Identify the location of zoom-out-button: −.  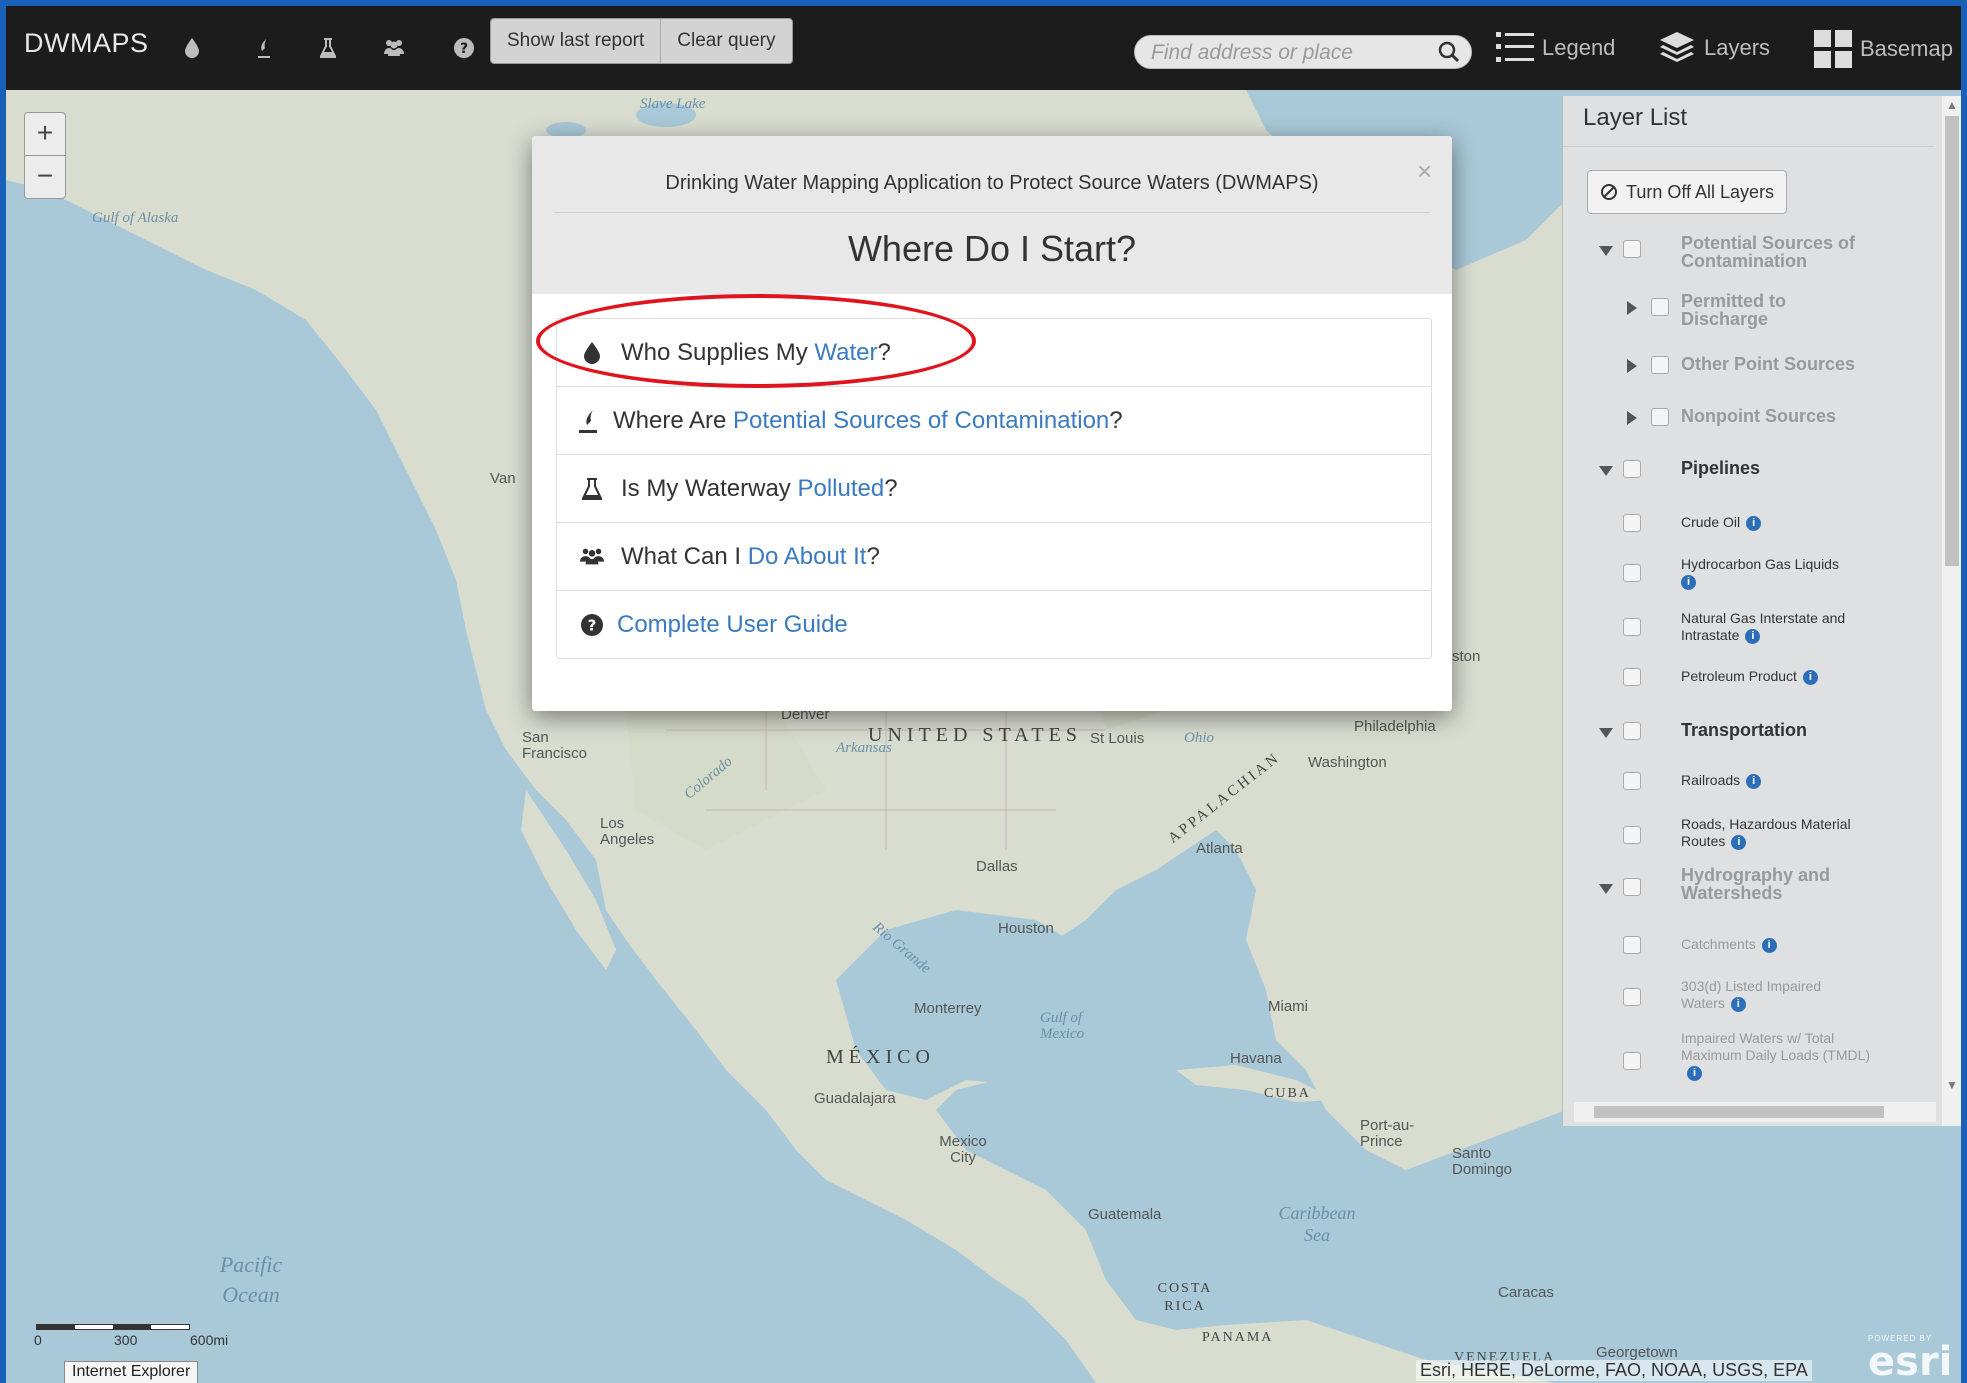
(45, 177).